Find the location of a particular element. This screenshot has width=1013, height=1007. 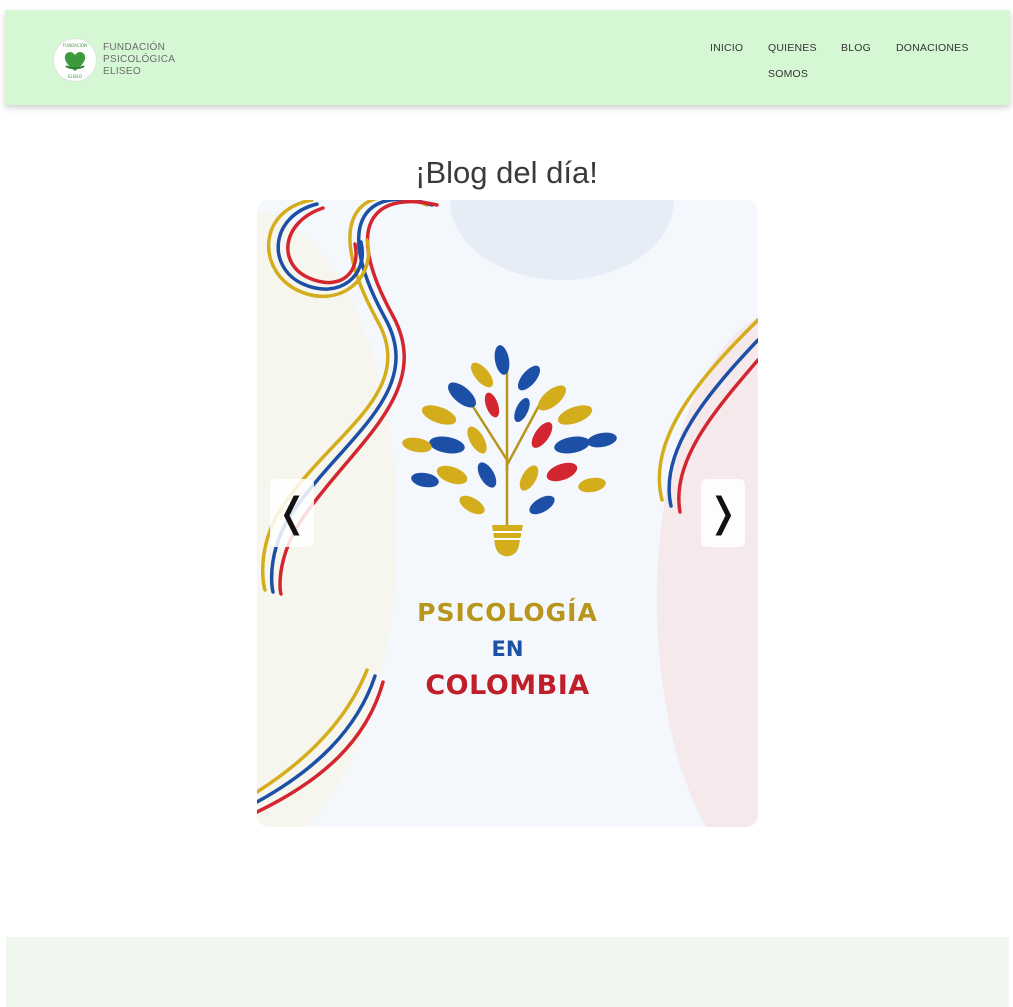

carousel-next-button: ❭ is located at coordinates (723, 513).